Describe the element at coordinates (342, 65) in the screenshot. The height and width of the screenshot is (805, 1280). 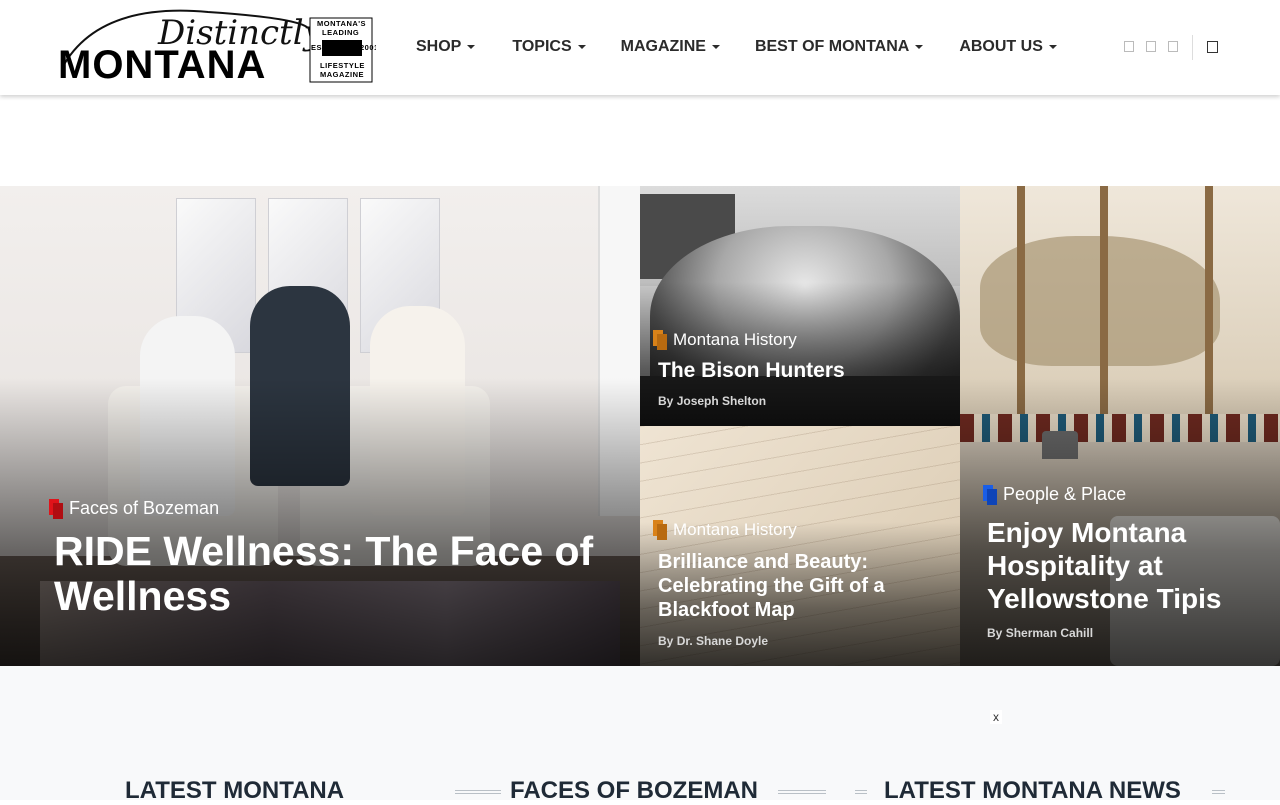
I see `svg-text: LIFESTYLE` at that location.